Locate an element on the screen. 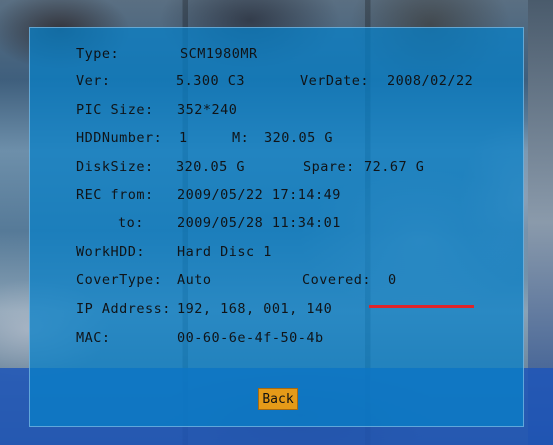 Image resolution: width=553 pixels, height=445 pixels. cover-type-value: Auto is located at coordinates (194, 280).